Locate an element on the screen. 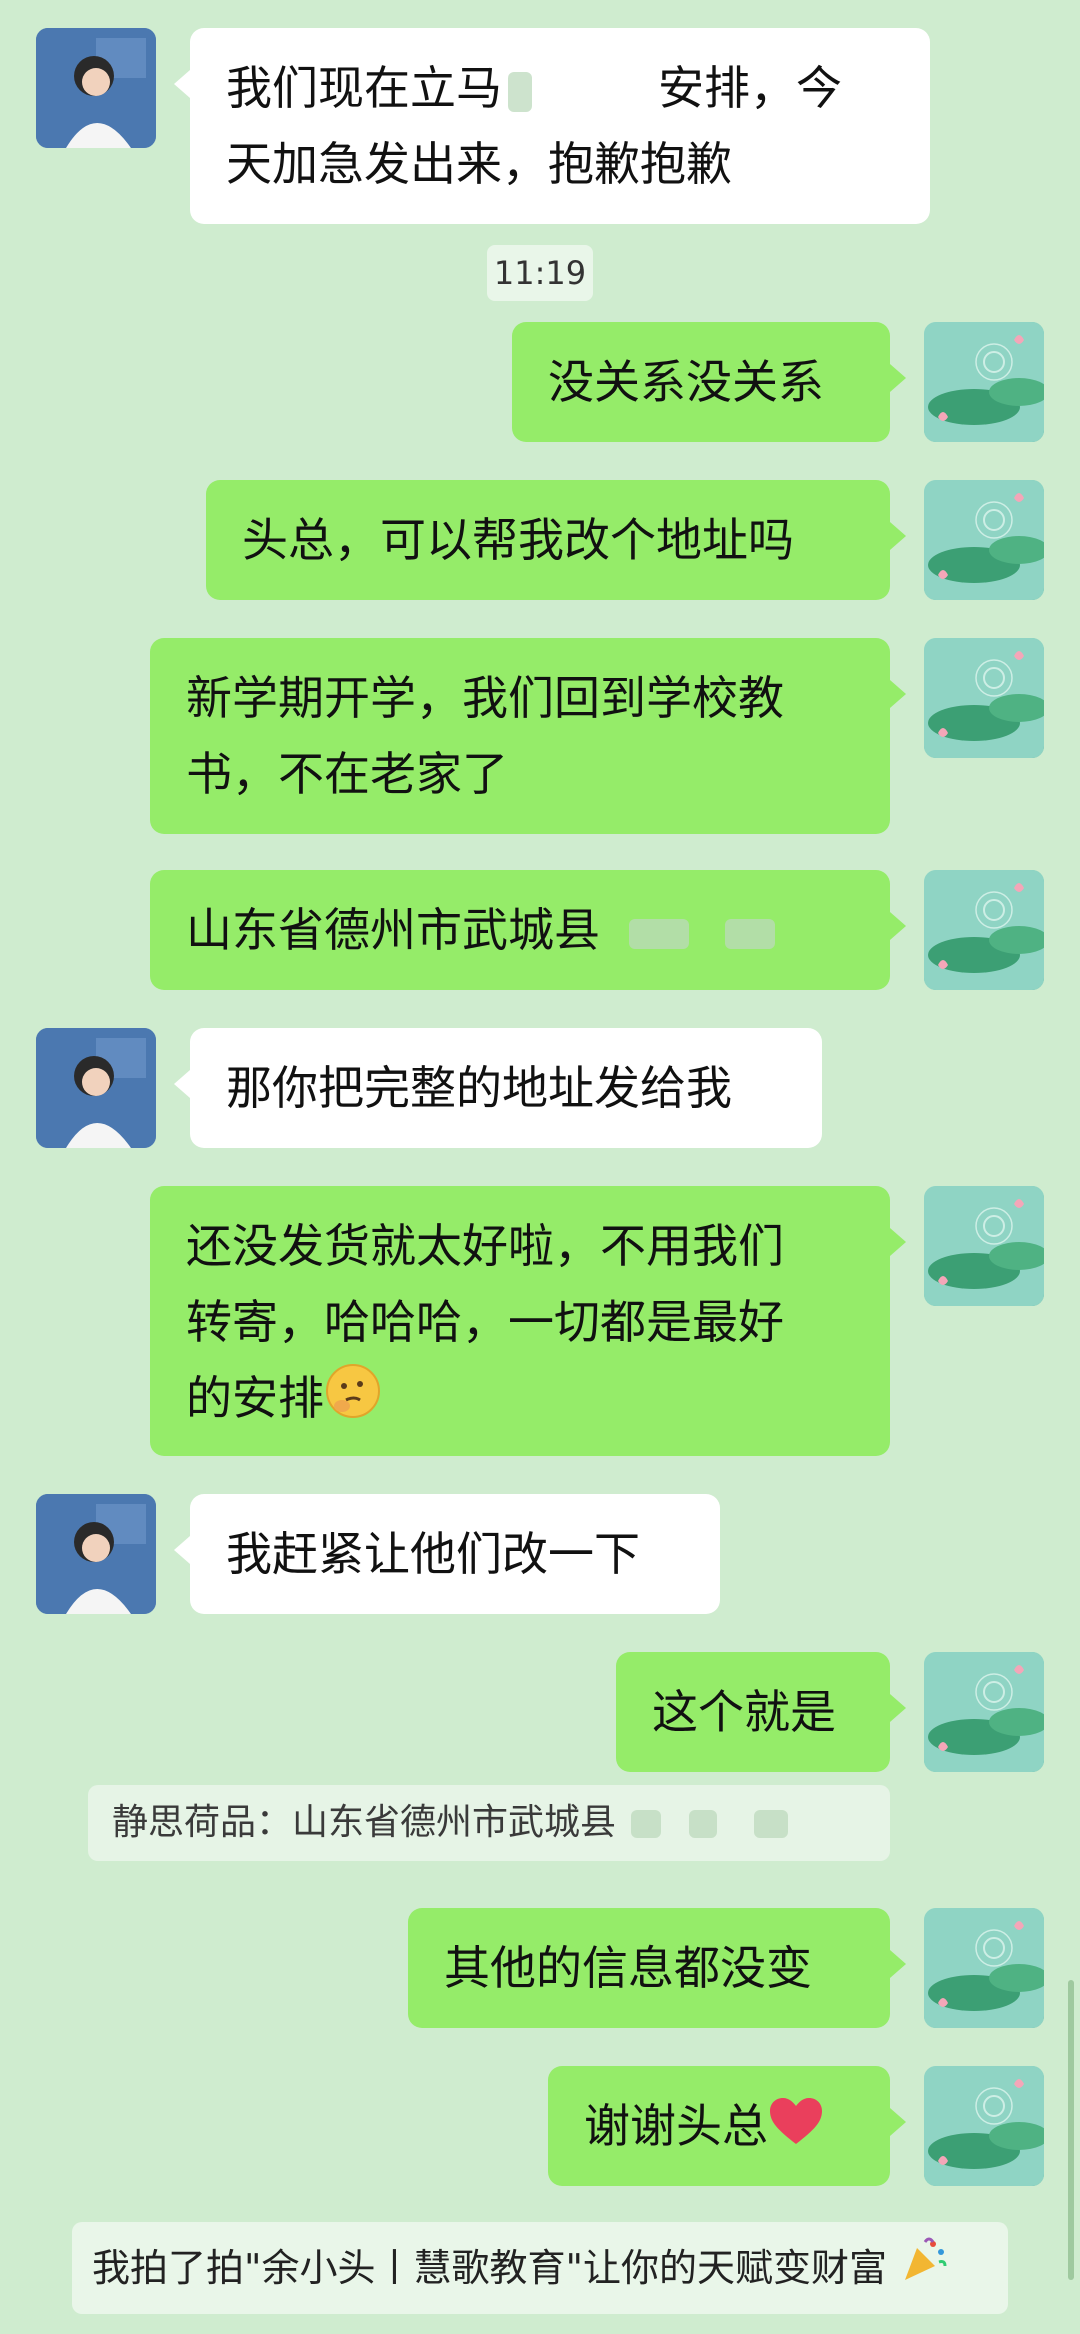  message-bubble: 头总，可以帮我改个地址吗 is located at coordinates (556, 540).